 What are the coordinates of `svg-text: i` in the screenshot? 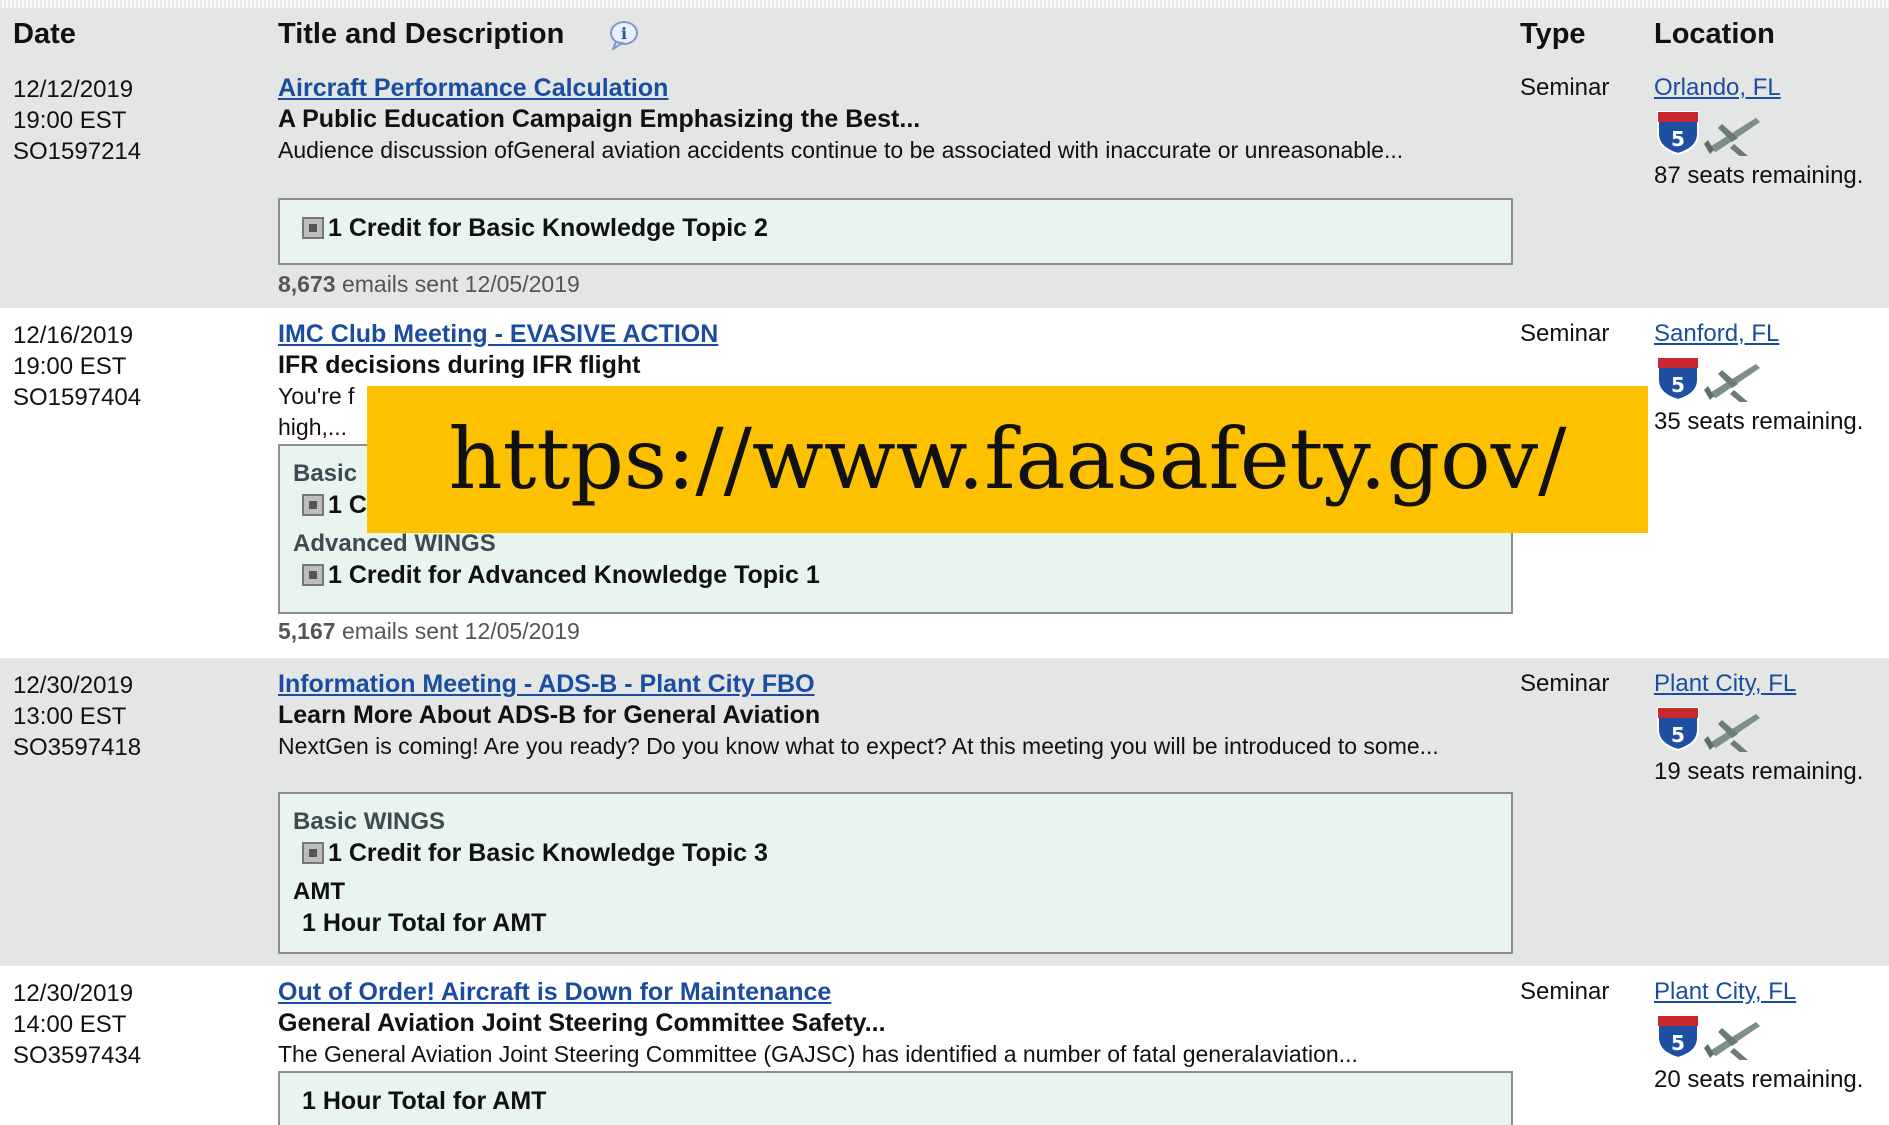 It's located at (624, 33).